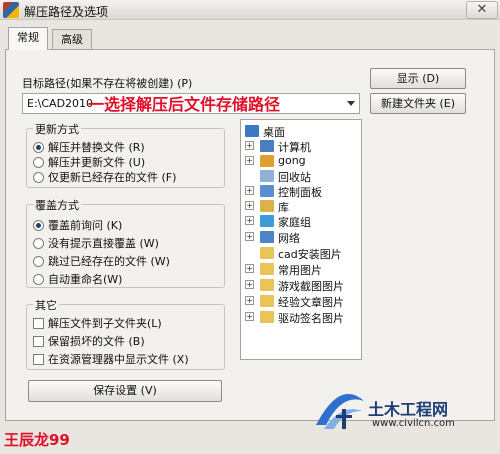  What do you see at coordinates (101, 261) in the screenshot?
I see `radio-skip: 跳过已经存在的文件 (W)` at bounding box center [101, 261].